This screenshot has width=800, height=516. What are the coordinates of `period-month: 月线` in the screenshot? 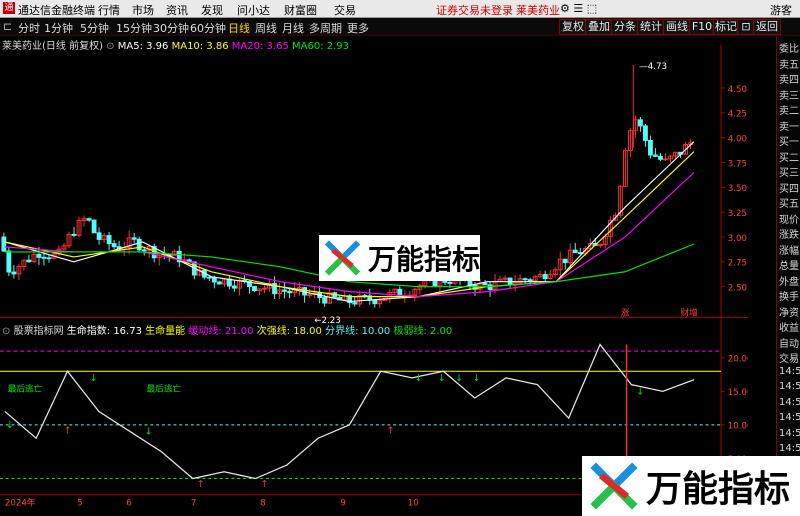 It's located at (293, 28).